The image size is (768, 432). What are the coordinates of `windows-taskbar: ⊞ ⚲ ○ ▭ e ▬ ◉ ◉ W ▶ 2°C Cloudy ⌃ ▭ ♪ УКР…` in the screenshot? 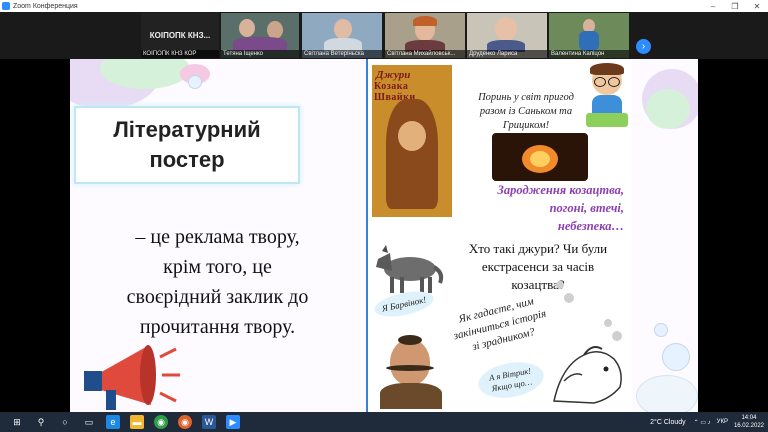 It's located at (384, 422).